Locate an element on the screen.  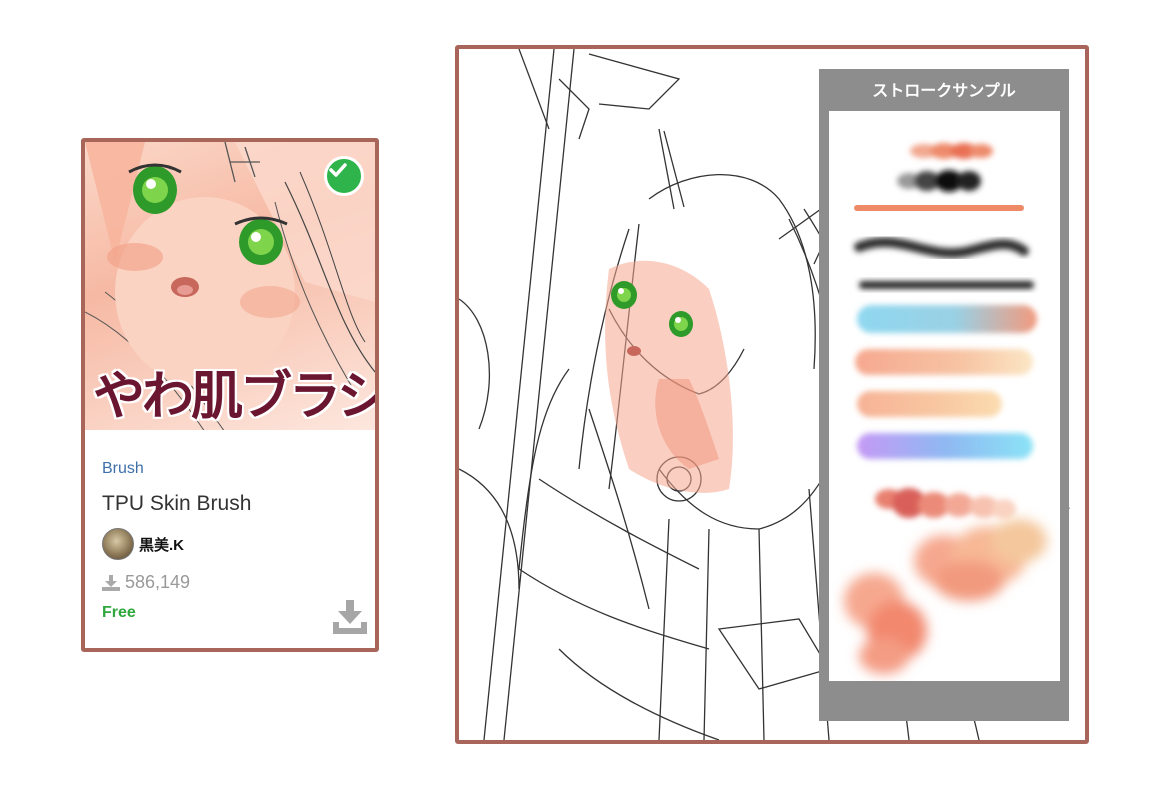
author-link: 黒美.K is located at coordinates (143, 544).